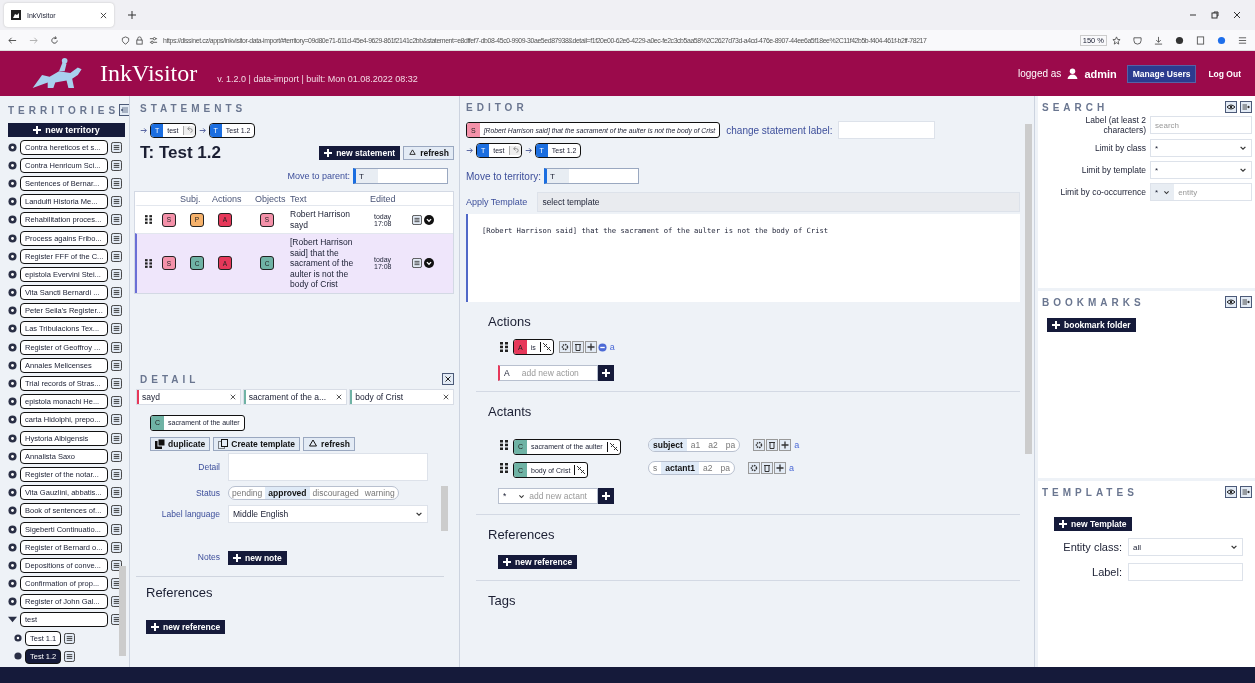 Image resolution: width=1255 pixels, height=683 pixels. I want to click on add-action-field: A add new action, so click(548, 373).